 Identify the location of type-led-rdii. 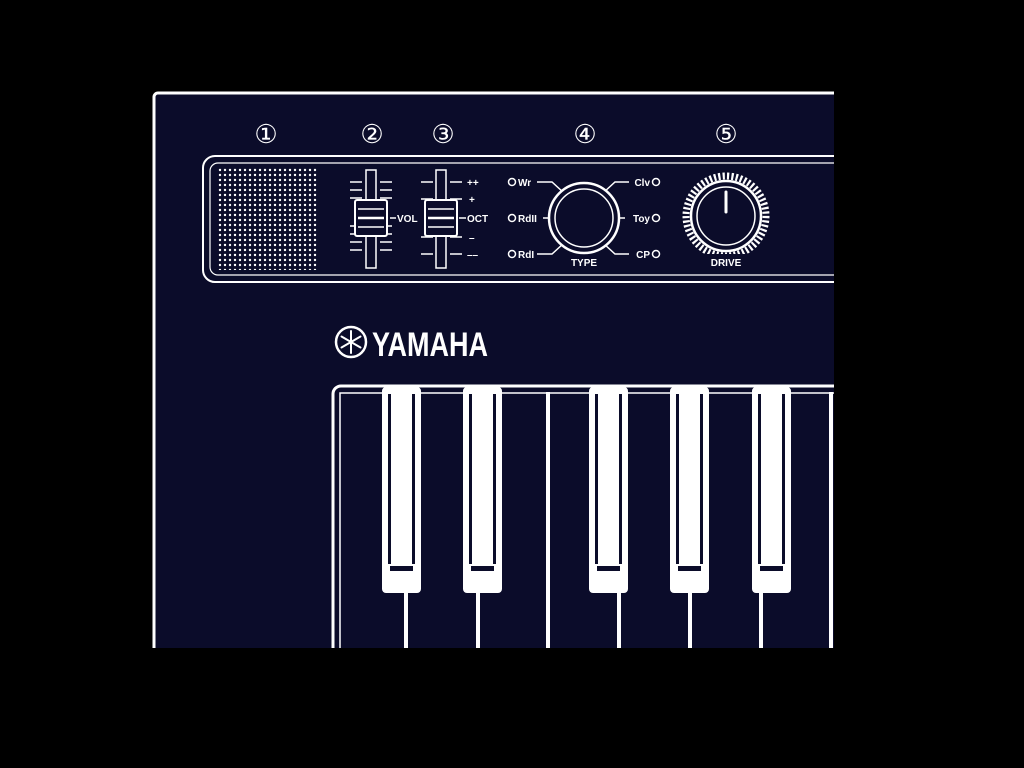
(512, 218).